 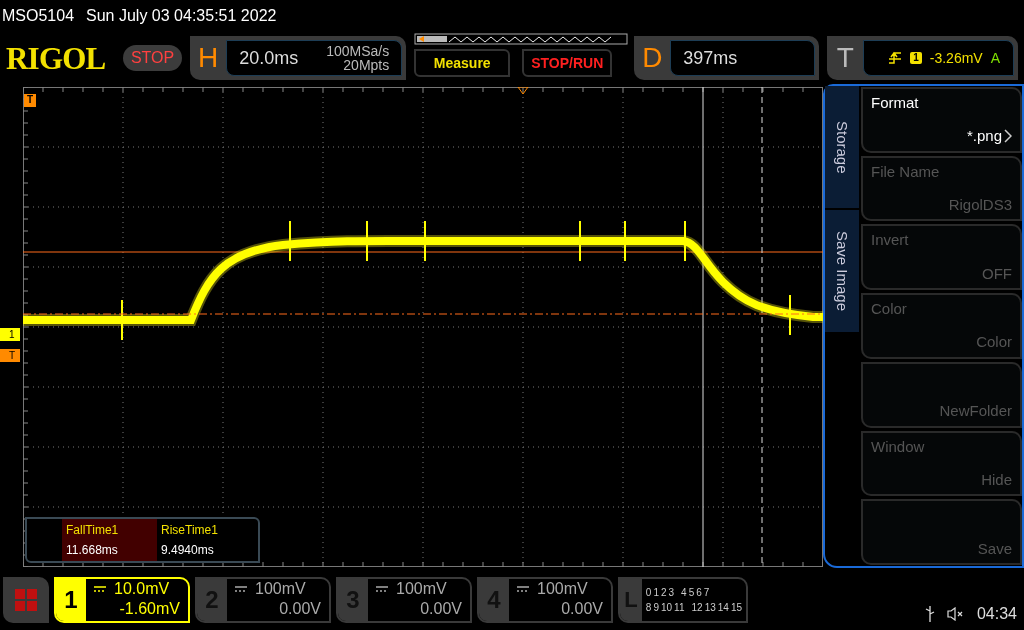 What do you see at coordinates (93, 530) in the screenshot?
I see `measurement-name: FallTime1` at bounding box center [93, 530].